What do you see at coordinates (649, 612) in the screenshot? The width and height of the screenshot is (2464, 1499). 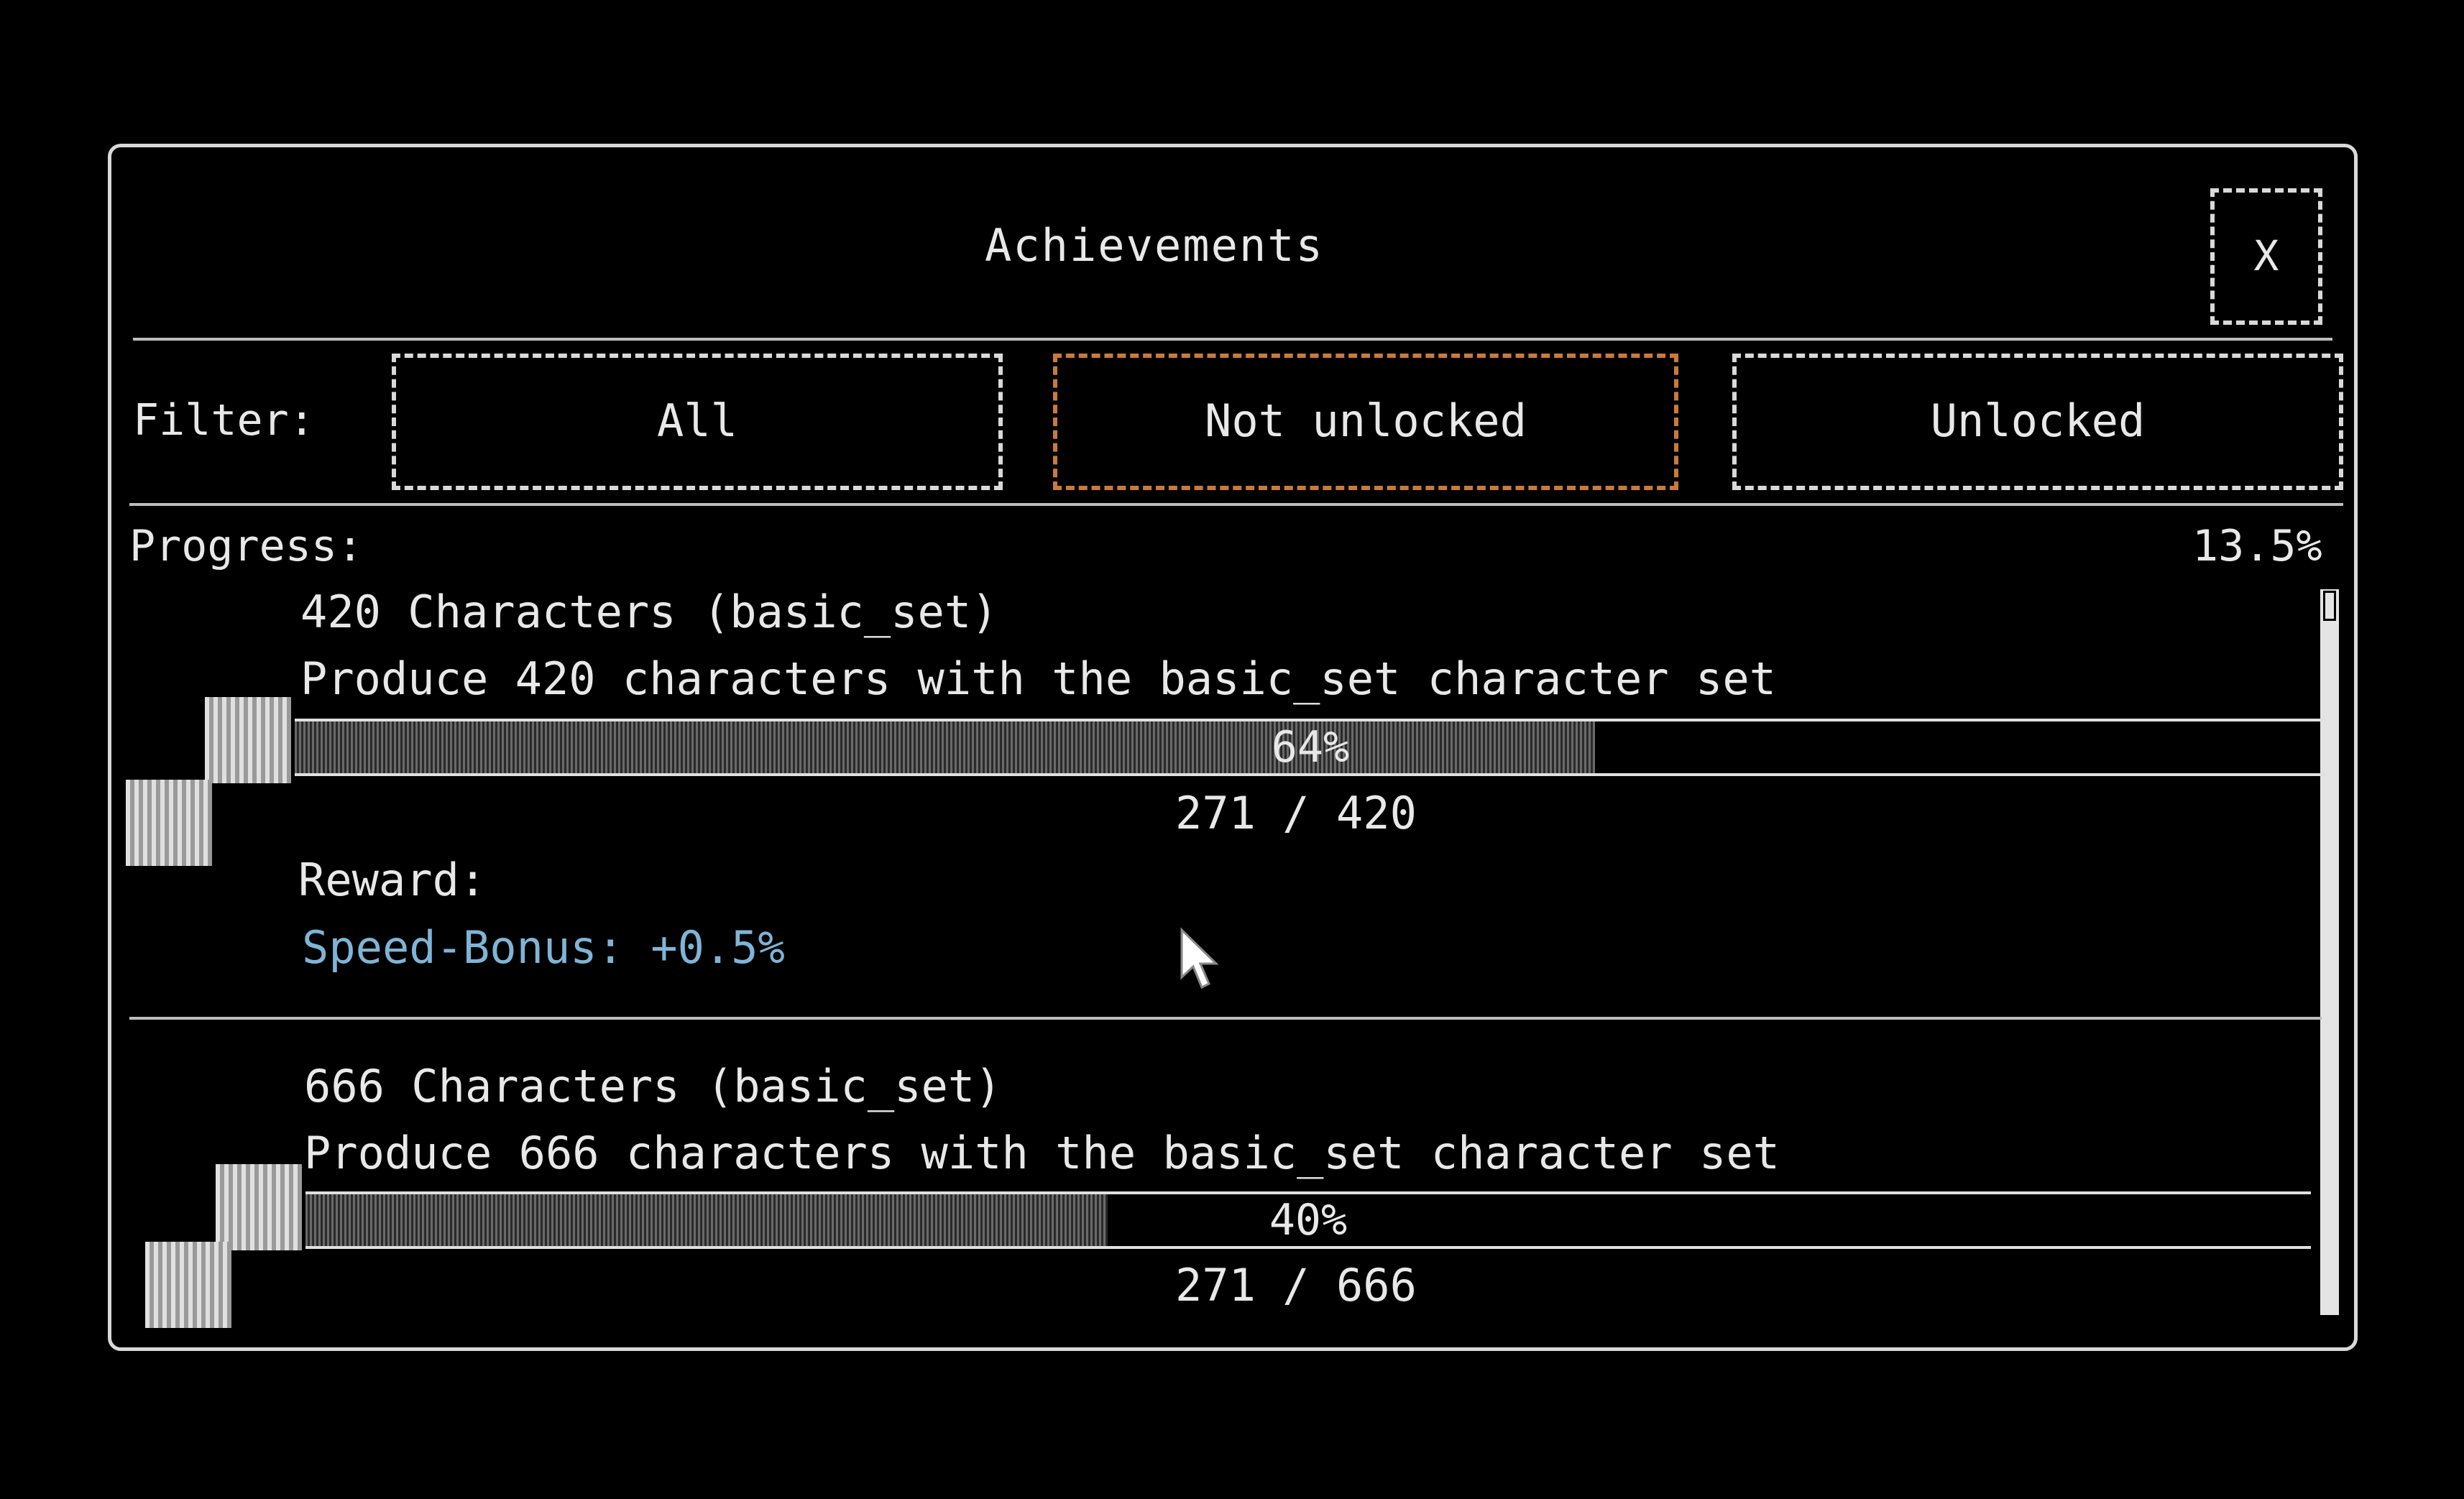 I see `achievement-title: 420 Characters (basic_set)` at bounding box center [649, 612].